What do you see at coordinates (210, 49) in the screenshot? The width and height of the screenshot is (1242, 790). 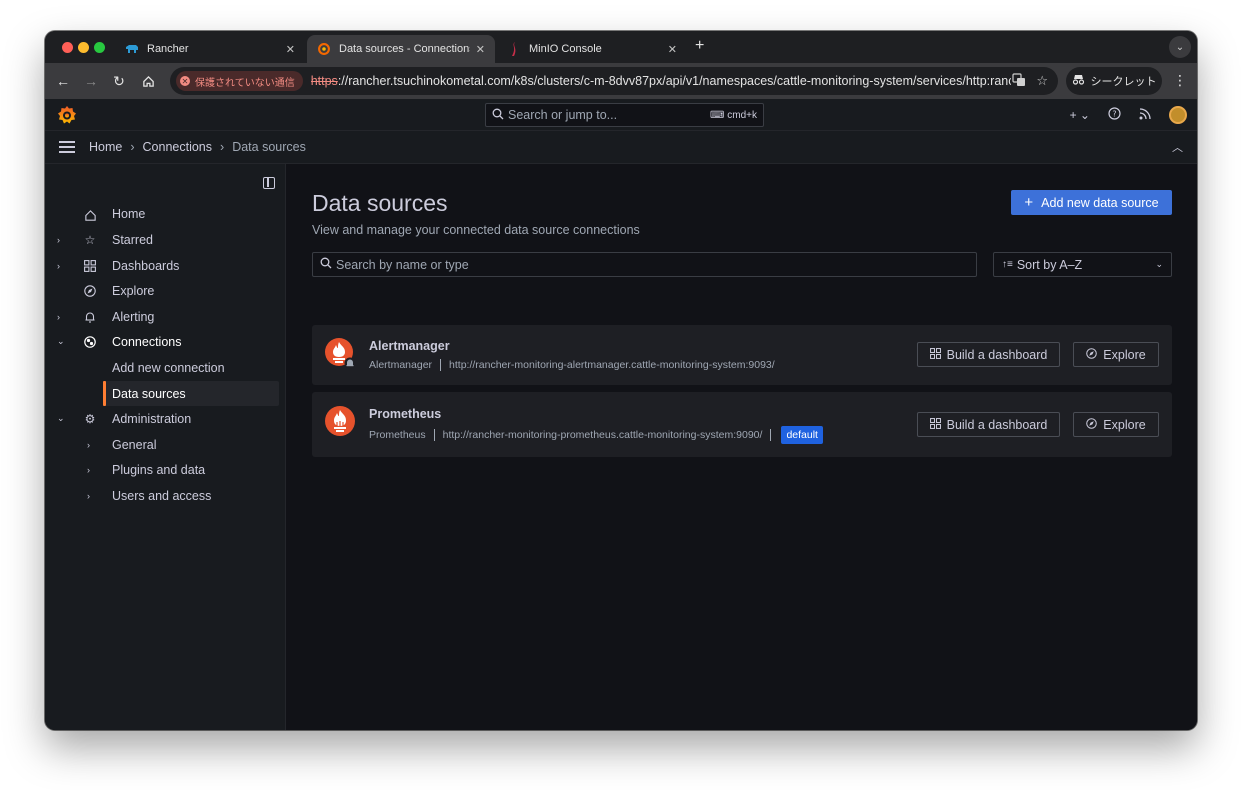 I see `tab-rancher: Rancher ✕` at bounding box center [210, 49].